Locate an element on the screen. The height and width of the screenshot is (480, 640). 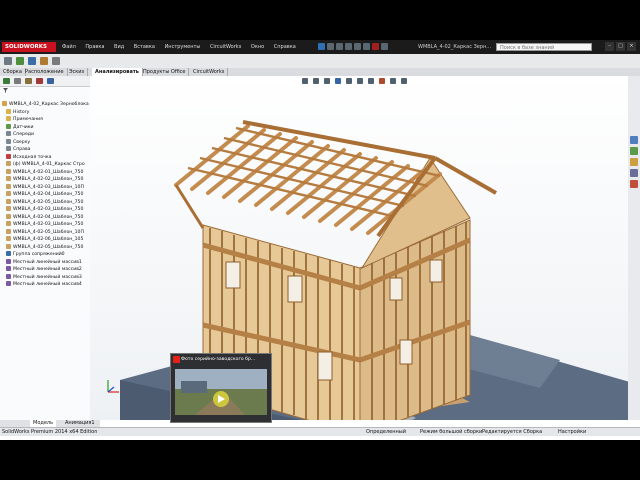
tab-office-products: Продукты Office is located at coordinates (165, 72).